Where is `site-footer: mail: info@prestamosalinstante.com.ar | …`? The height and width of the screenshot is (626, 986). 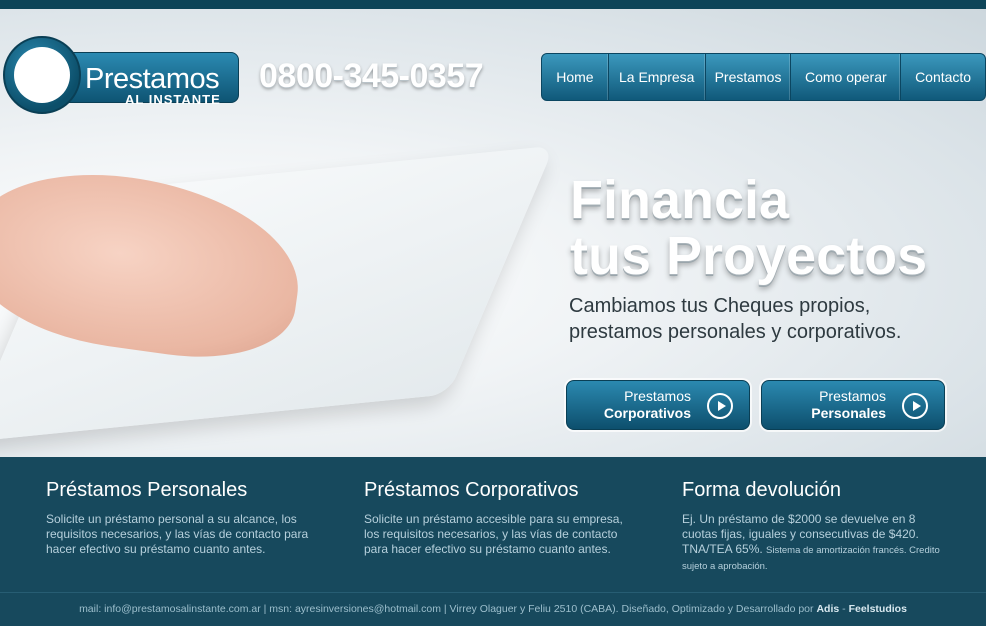
site-footer: mail: info@prestamosalinstante.com.ar | … is located at coordinates (493, 609).